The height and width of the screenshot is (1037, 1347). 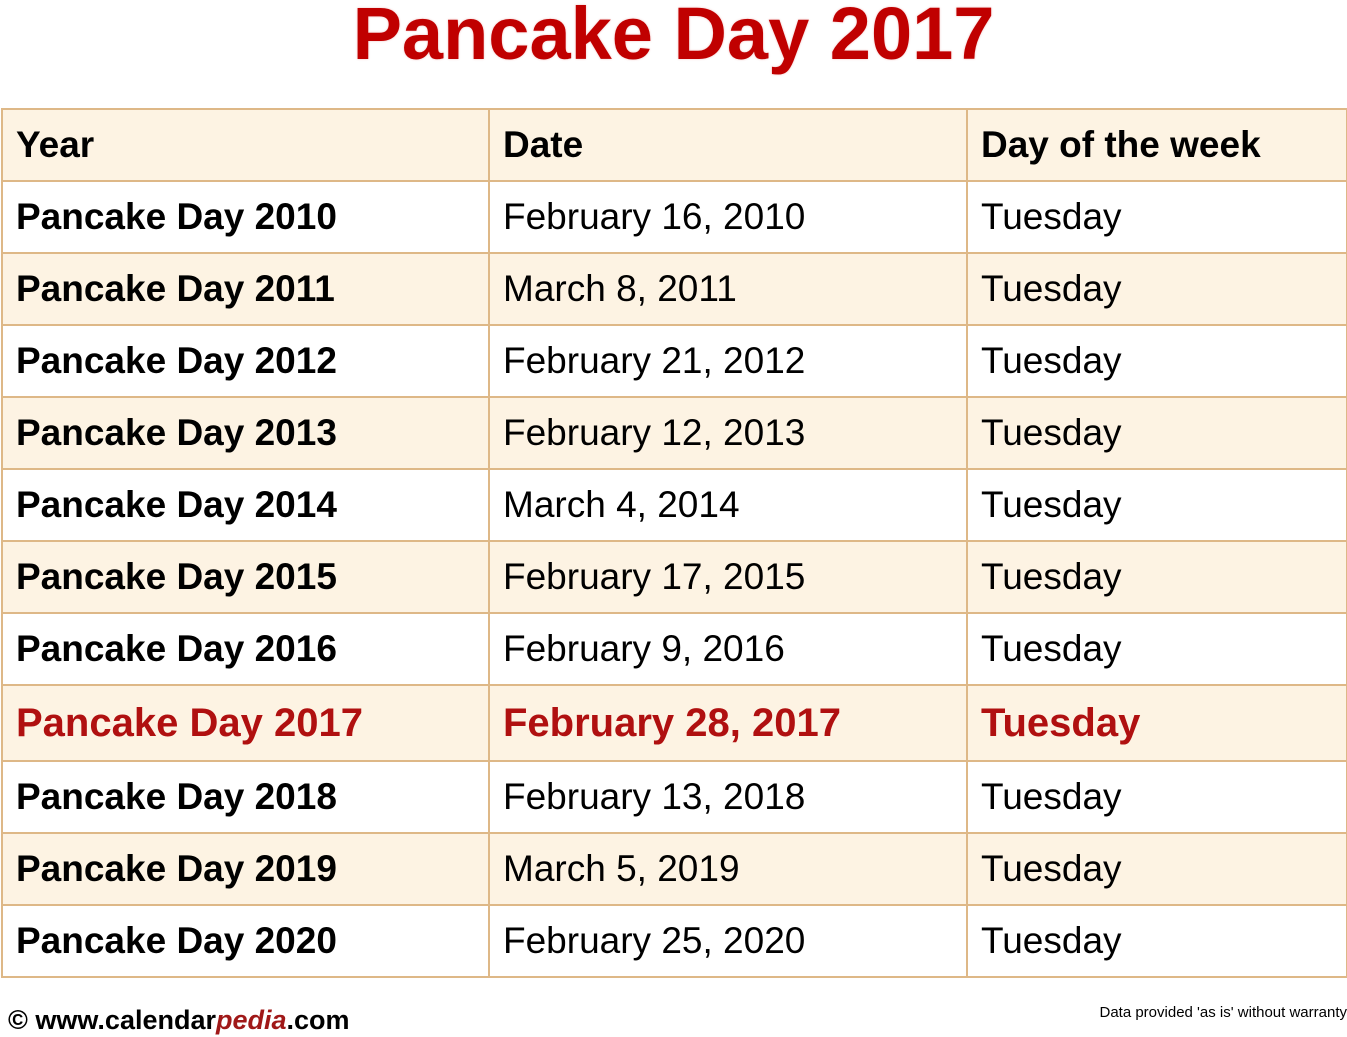 I want to click on year-cell: Pancake Day 2018, so click(x=245, y=797).